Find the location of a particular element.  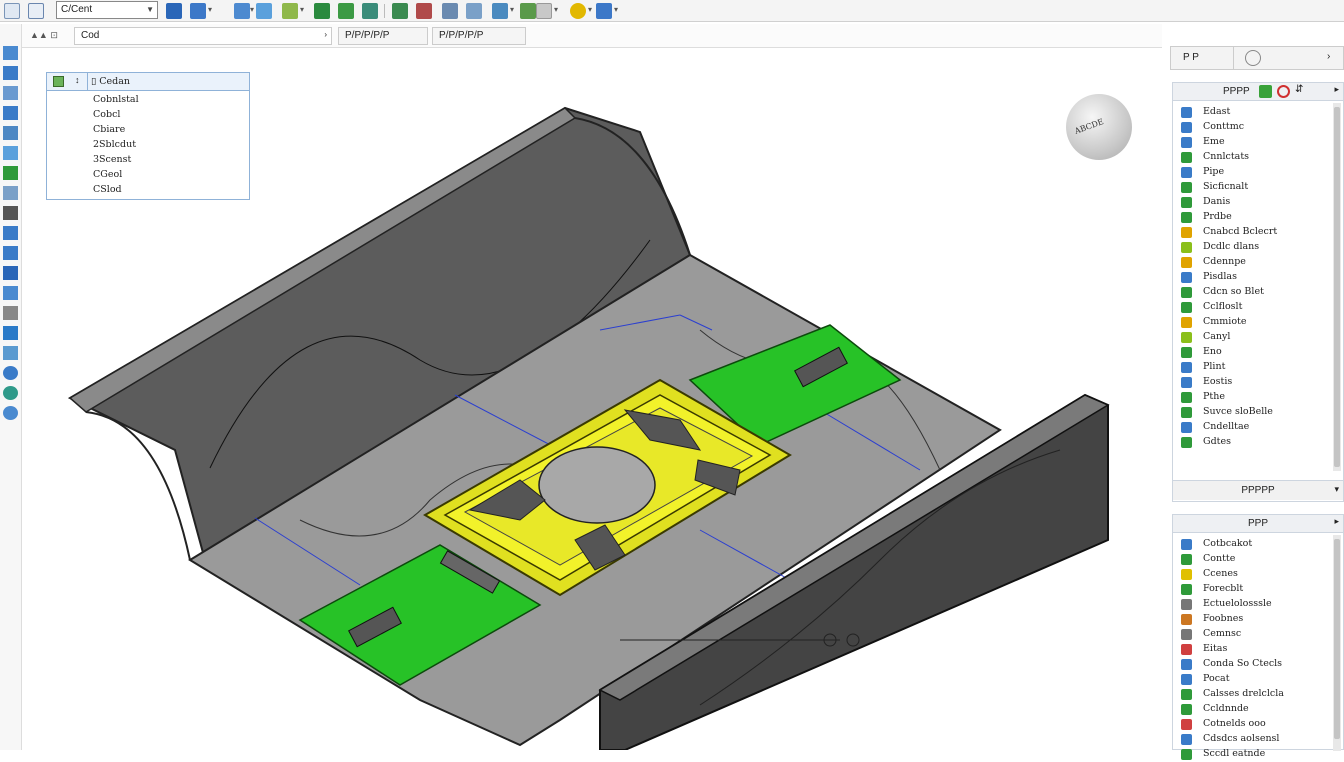

offset-icon is located at coordinates (10, 293).